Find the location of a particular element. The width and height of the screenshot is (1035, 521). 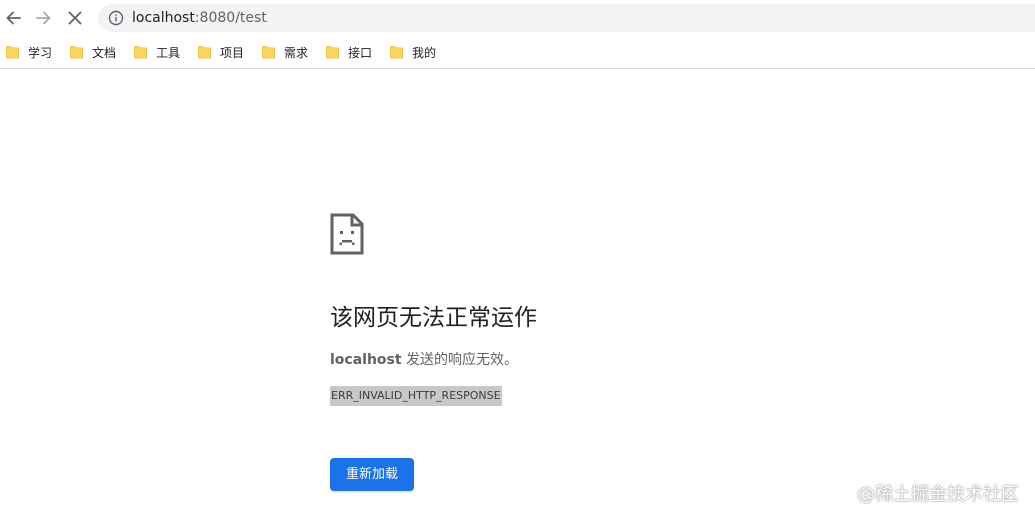

address-bar: localhost:8080/test is located at coordinates (566, 18).